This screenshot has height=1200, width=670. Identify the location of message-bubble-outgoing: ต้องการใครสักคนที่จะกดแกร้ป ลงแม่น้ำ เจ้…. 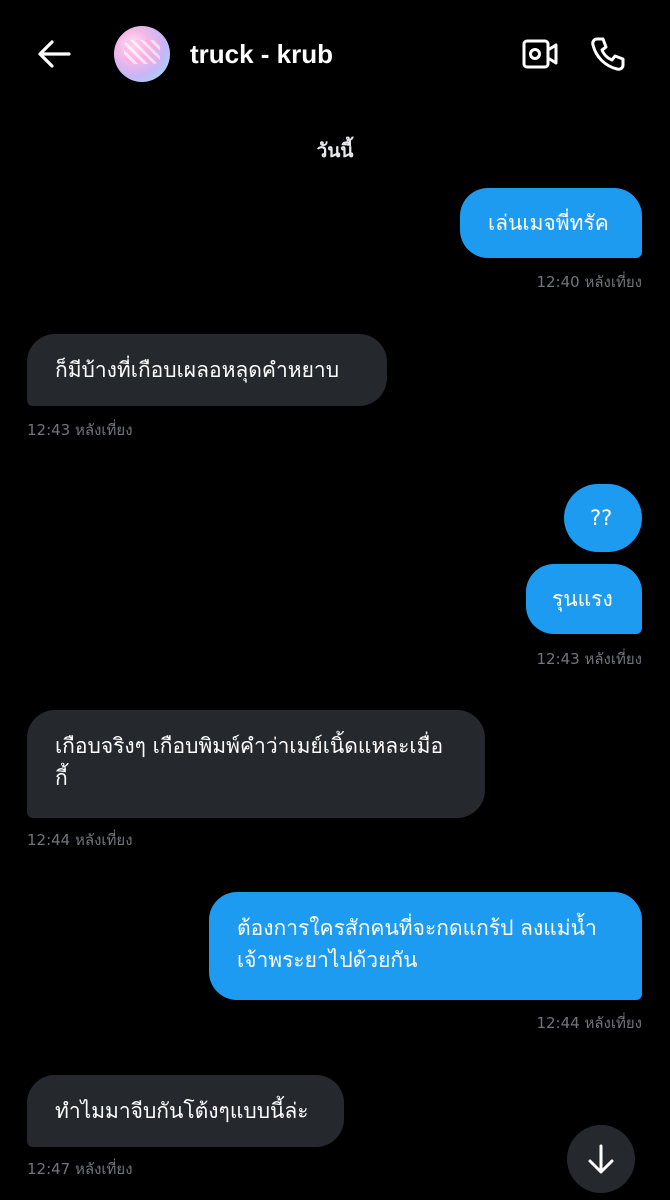
(425, 946).